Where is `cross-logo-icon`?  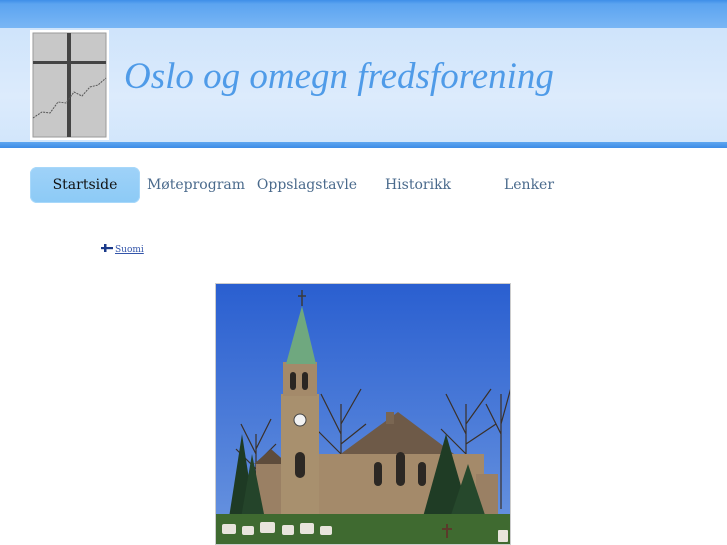 cross-logo-icon is located at coordinates (69, 85).